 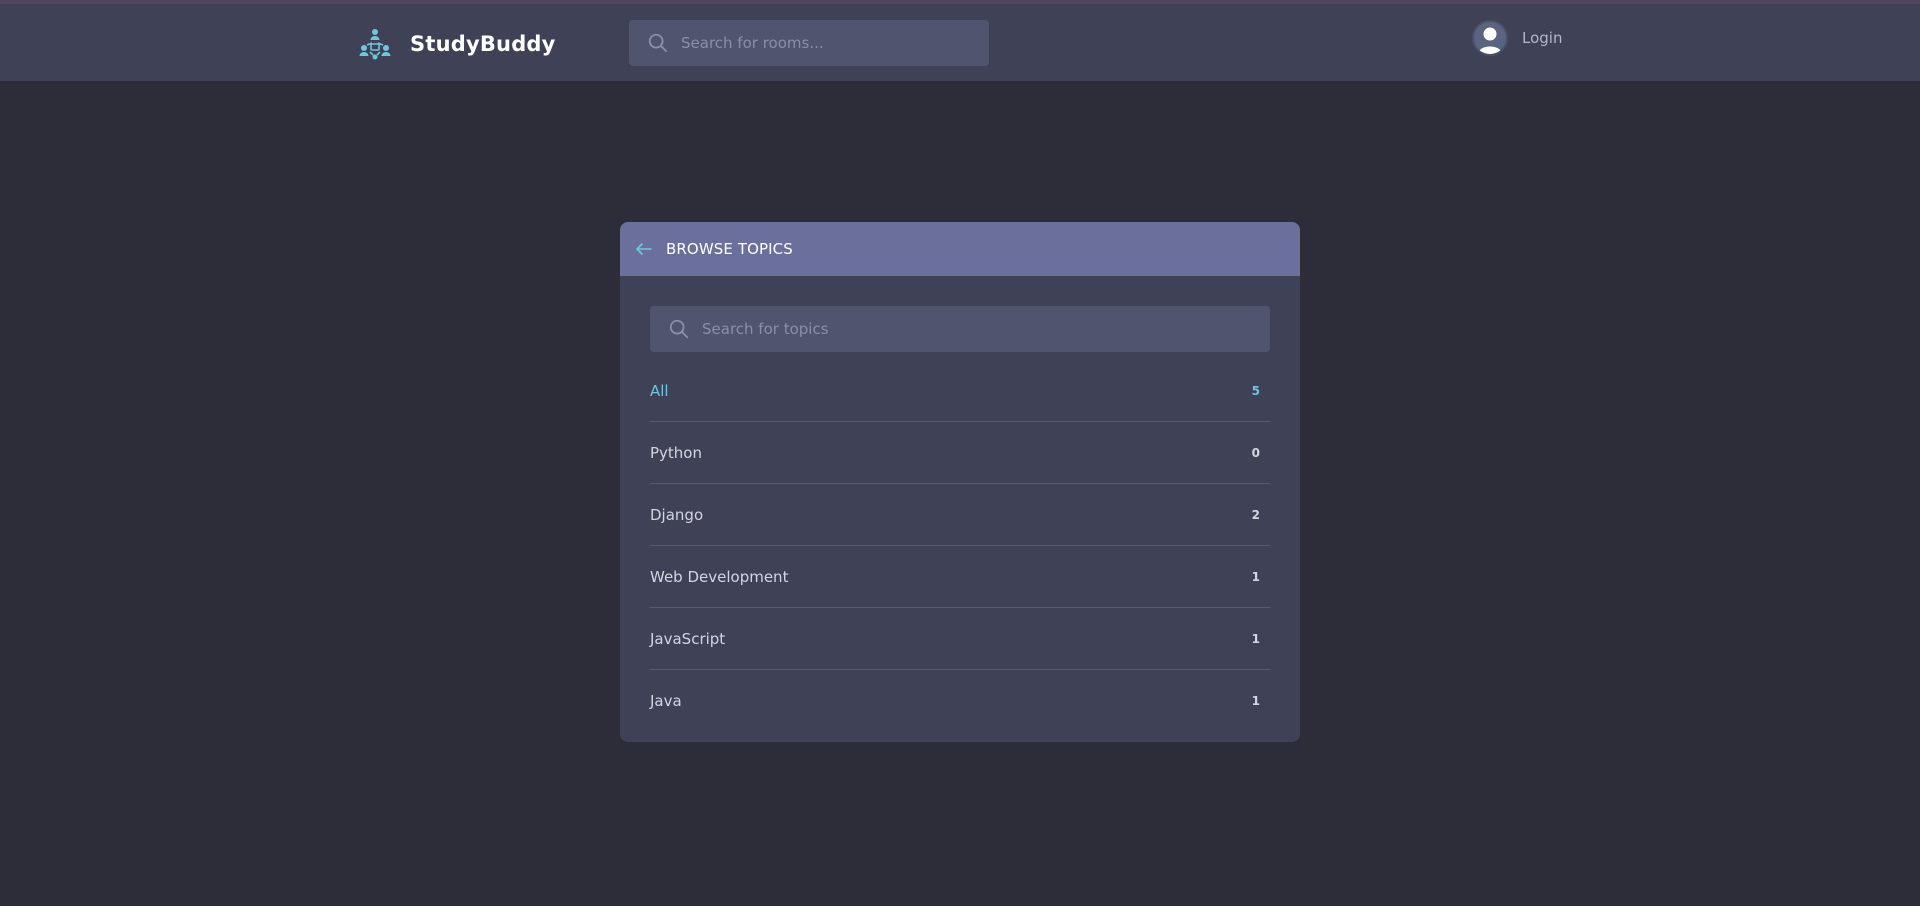 What do you see at coordinates (960, 639) in the screenshot?
I see `topic-item-javascript: JavaScript 1` at bounding box center [960, 639].